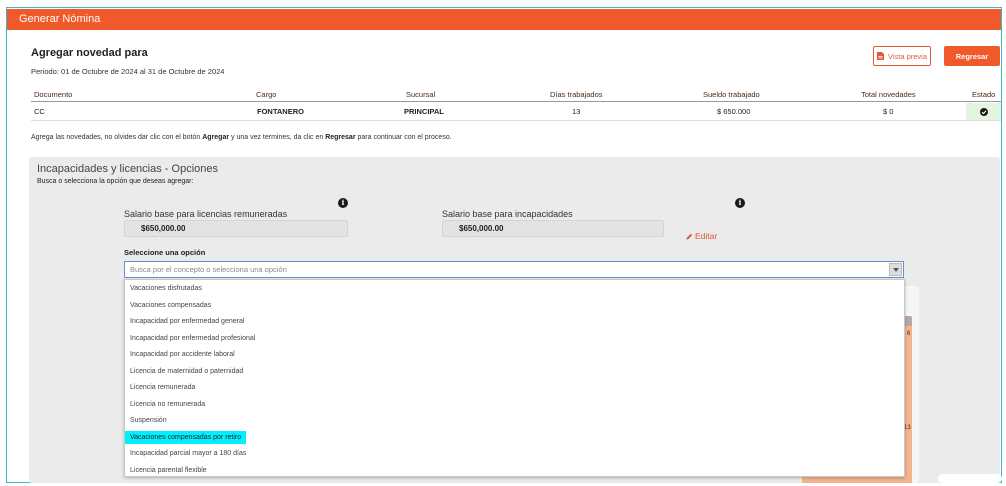  Describe the element at coordinates (970, 478) in the screenshot. I see `background-pill` at that location.